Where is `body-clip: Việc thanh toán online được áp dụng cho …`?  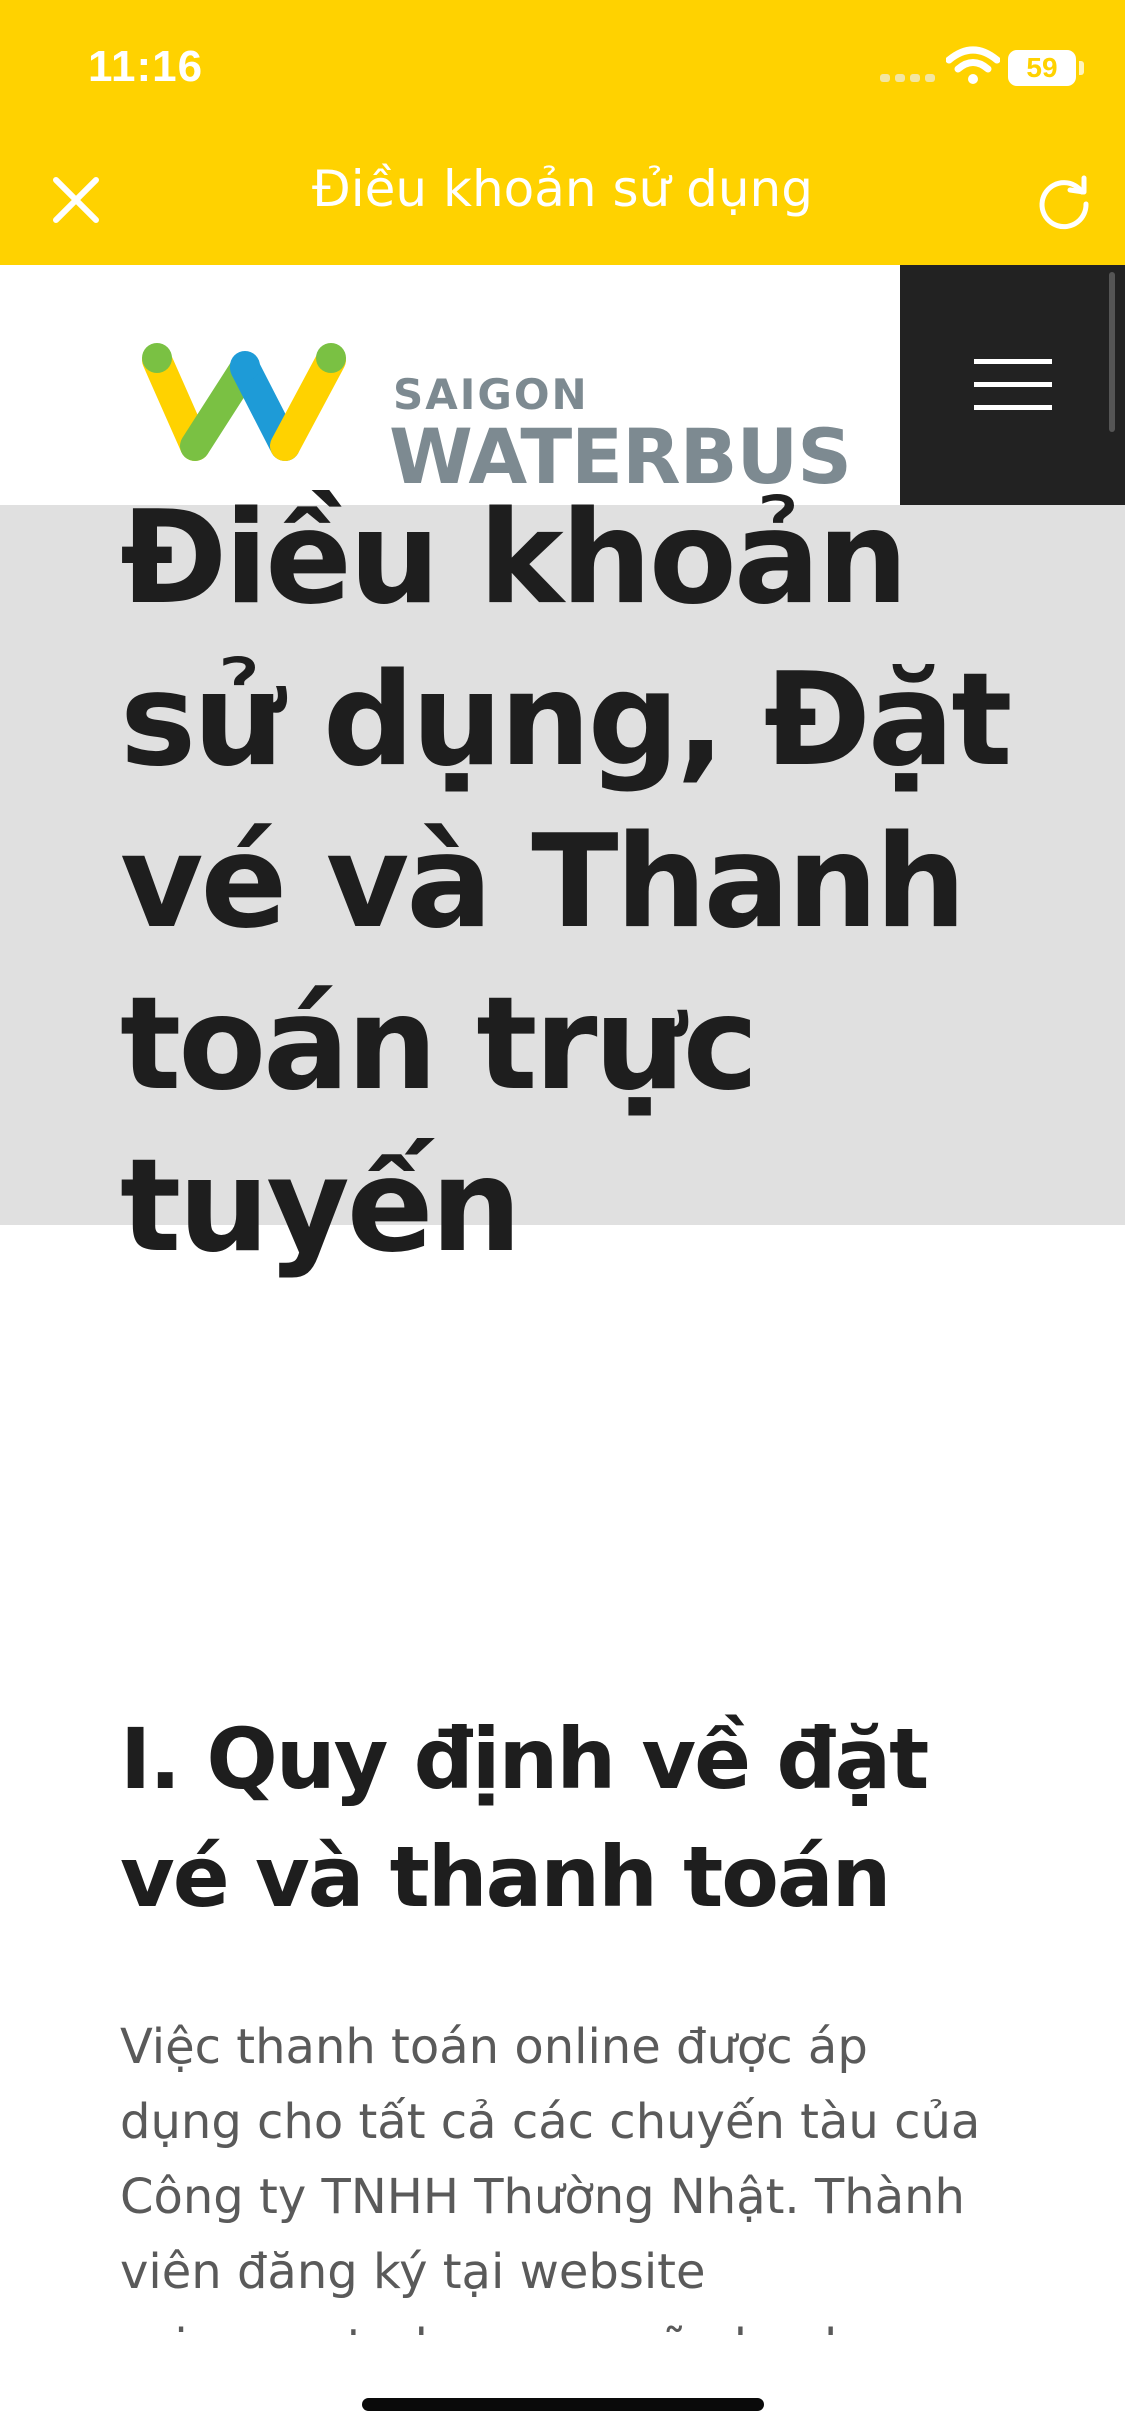 body-clip: Việc thanh toán online được áp dụng cho … is located at coordinates (562, 2172).